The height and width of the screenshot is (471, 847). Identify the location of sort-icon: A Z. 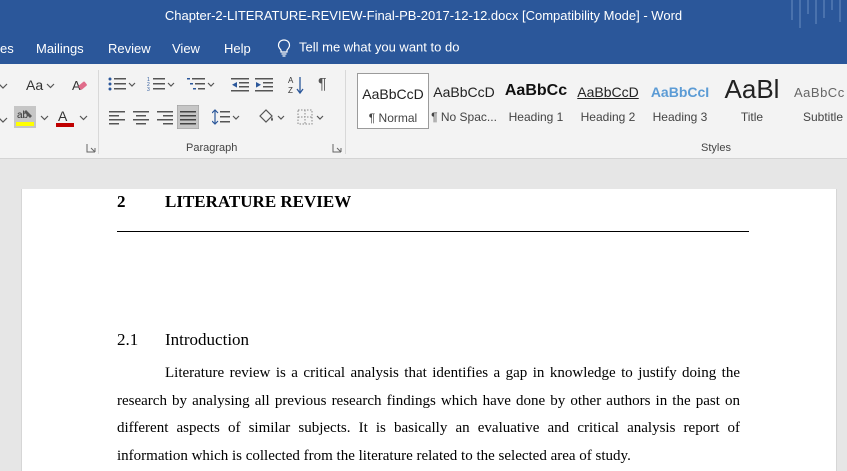
(296, 85).